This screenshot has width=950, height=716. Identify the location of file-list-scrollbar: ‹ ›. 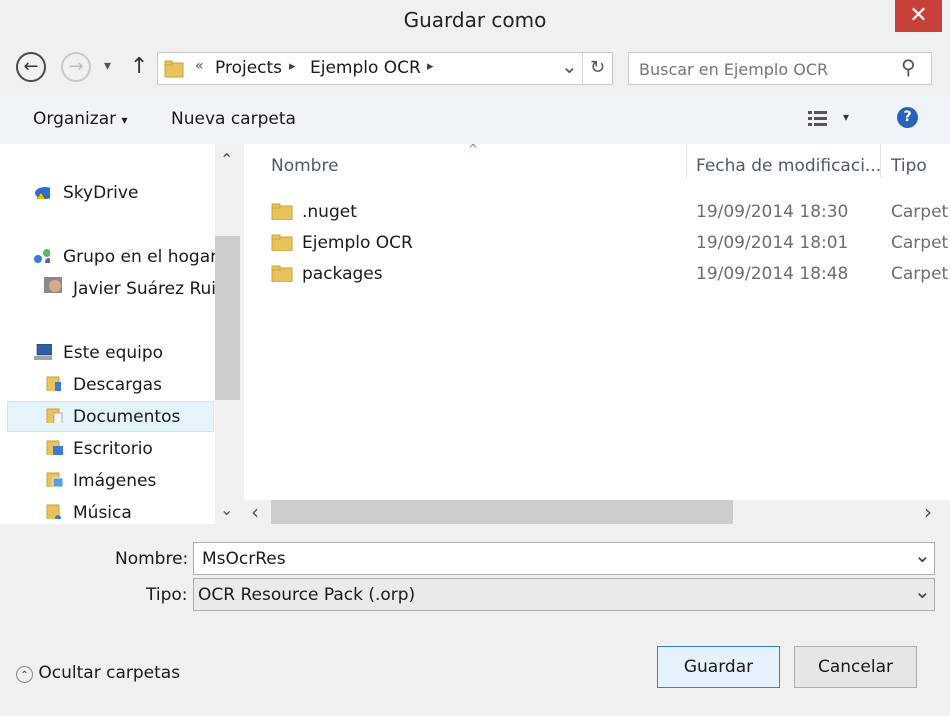
(597, 512).